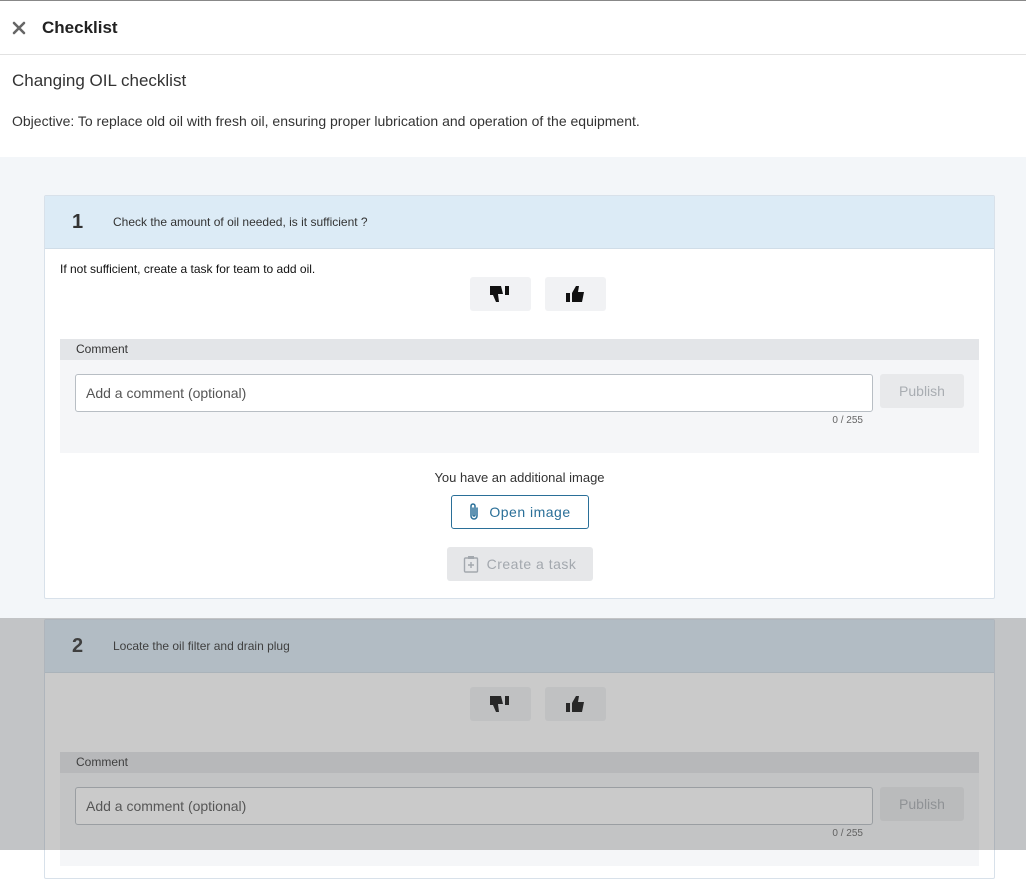  I want to click on step-number: 1, so click(78, 221).